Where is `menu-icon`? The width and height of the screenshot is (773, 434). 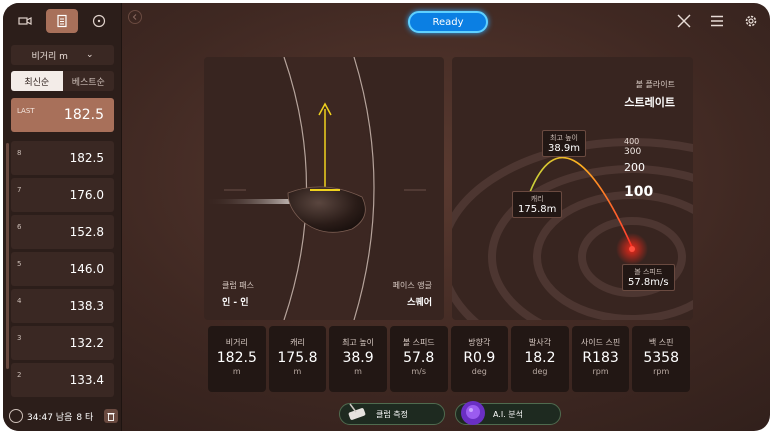 menu-icon is located at coordinates (717, 21).